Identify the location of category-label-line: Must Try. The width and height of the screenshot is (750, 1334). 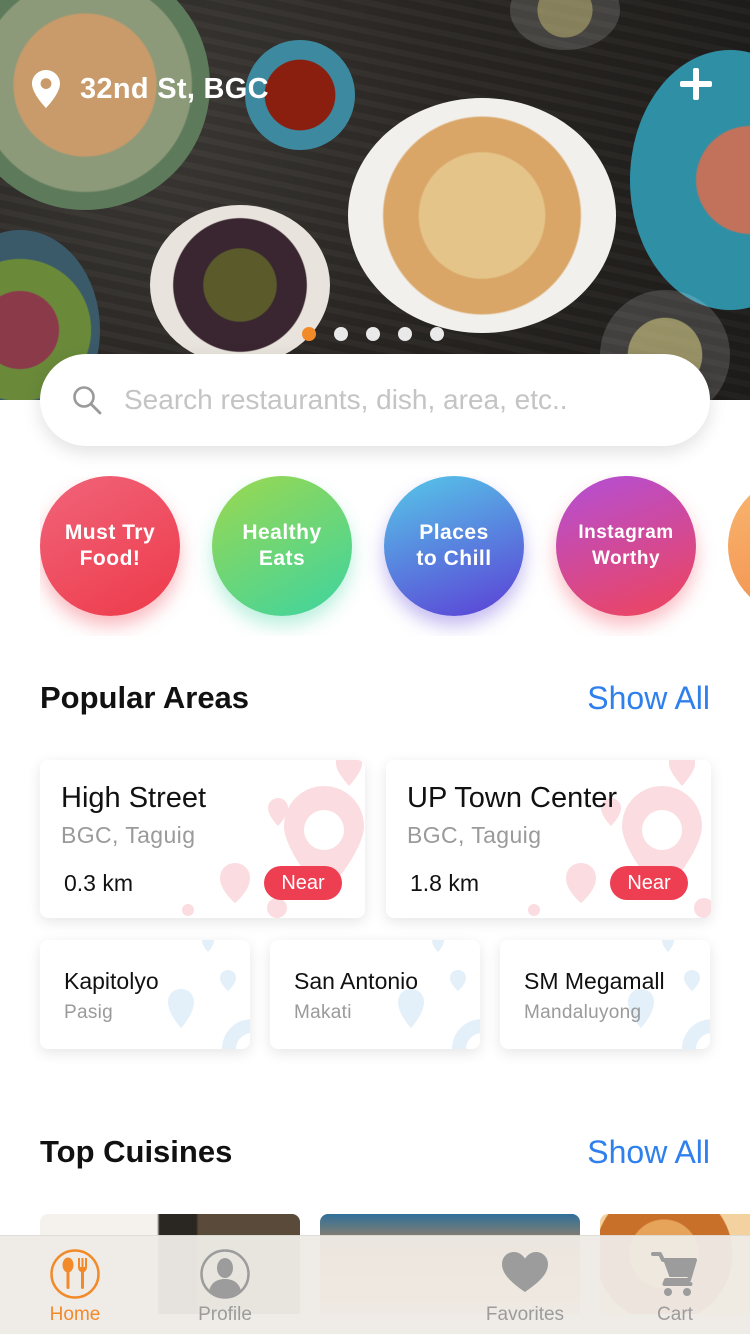
(110, 532).